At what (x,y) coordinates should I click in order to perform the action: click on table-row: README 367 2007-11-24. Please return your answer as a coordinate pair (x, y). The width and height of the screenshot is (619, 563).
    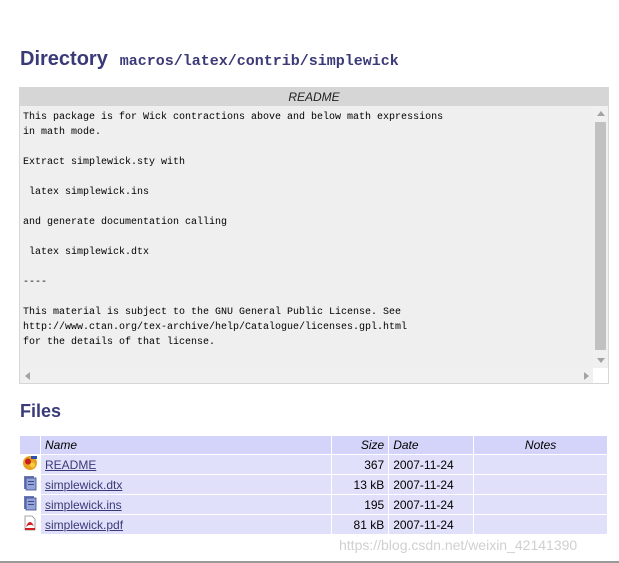
    Looking at the image, I should click on (313, 464).